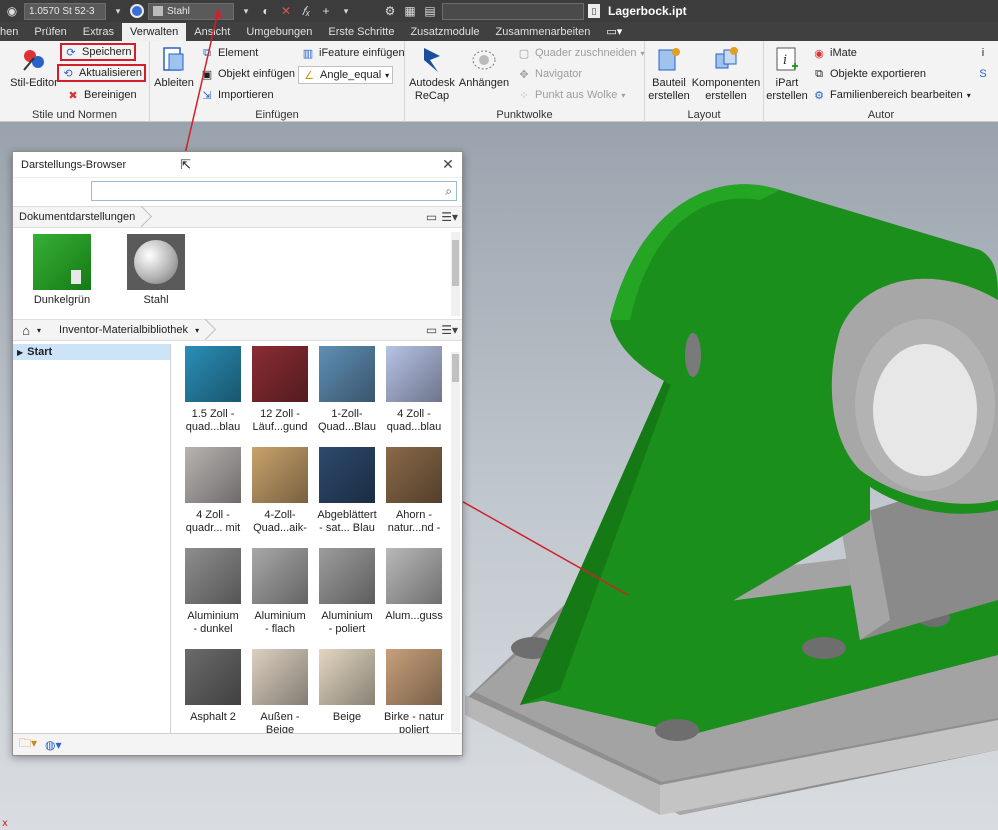  I want to click on material-label-line1: 1.5 Zoll -, so click(213, 414).